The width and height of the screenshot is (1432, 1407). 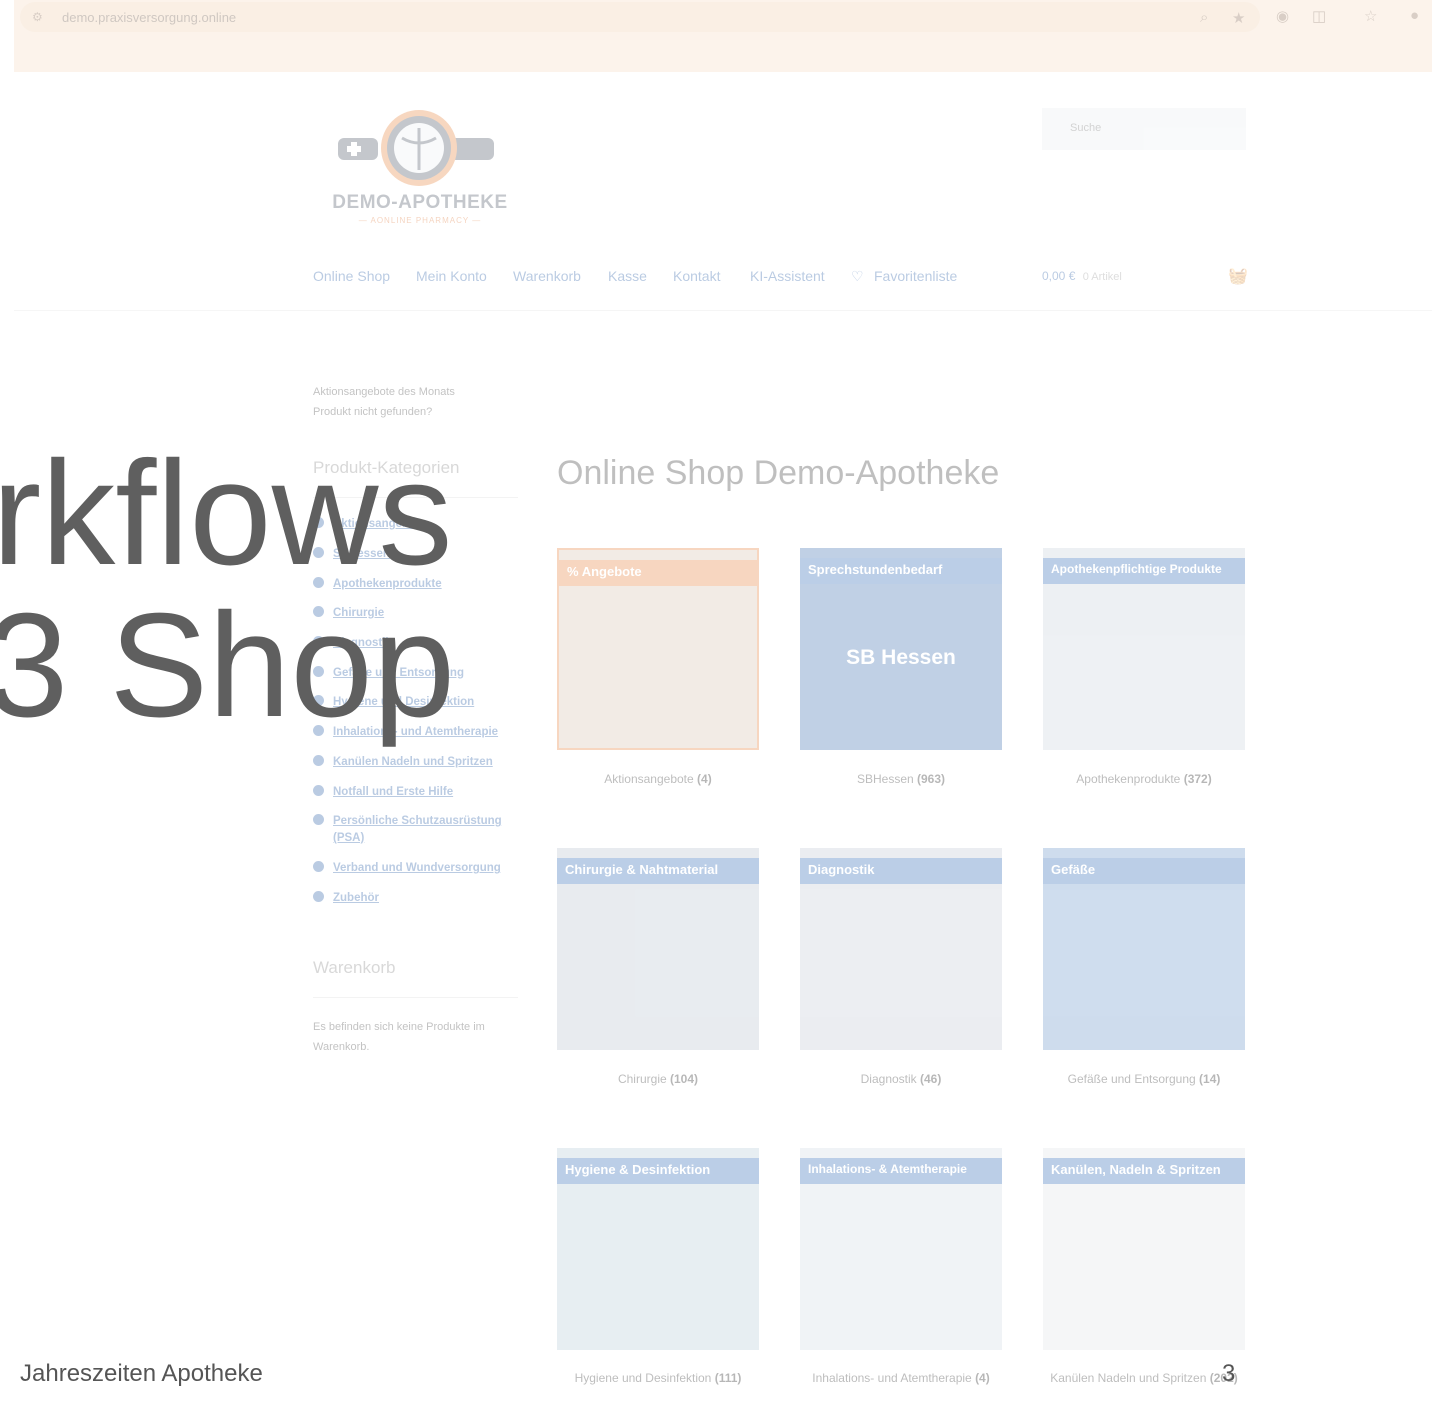 What do you see at coordinates (658, 1249) in the screenshot?
I see `category-tile: Hygiene & Desinfektion` at bounding box center [658, 1249].